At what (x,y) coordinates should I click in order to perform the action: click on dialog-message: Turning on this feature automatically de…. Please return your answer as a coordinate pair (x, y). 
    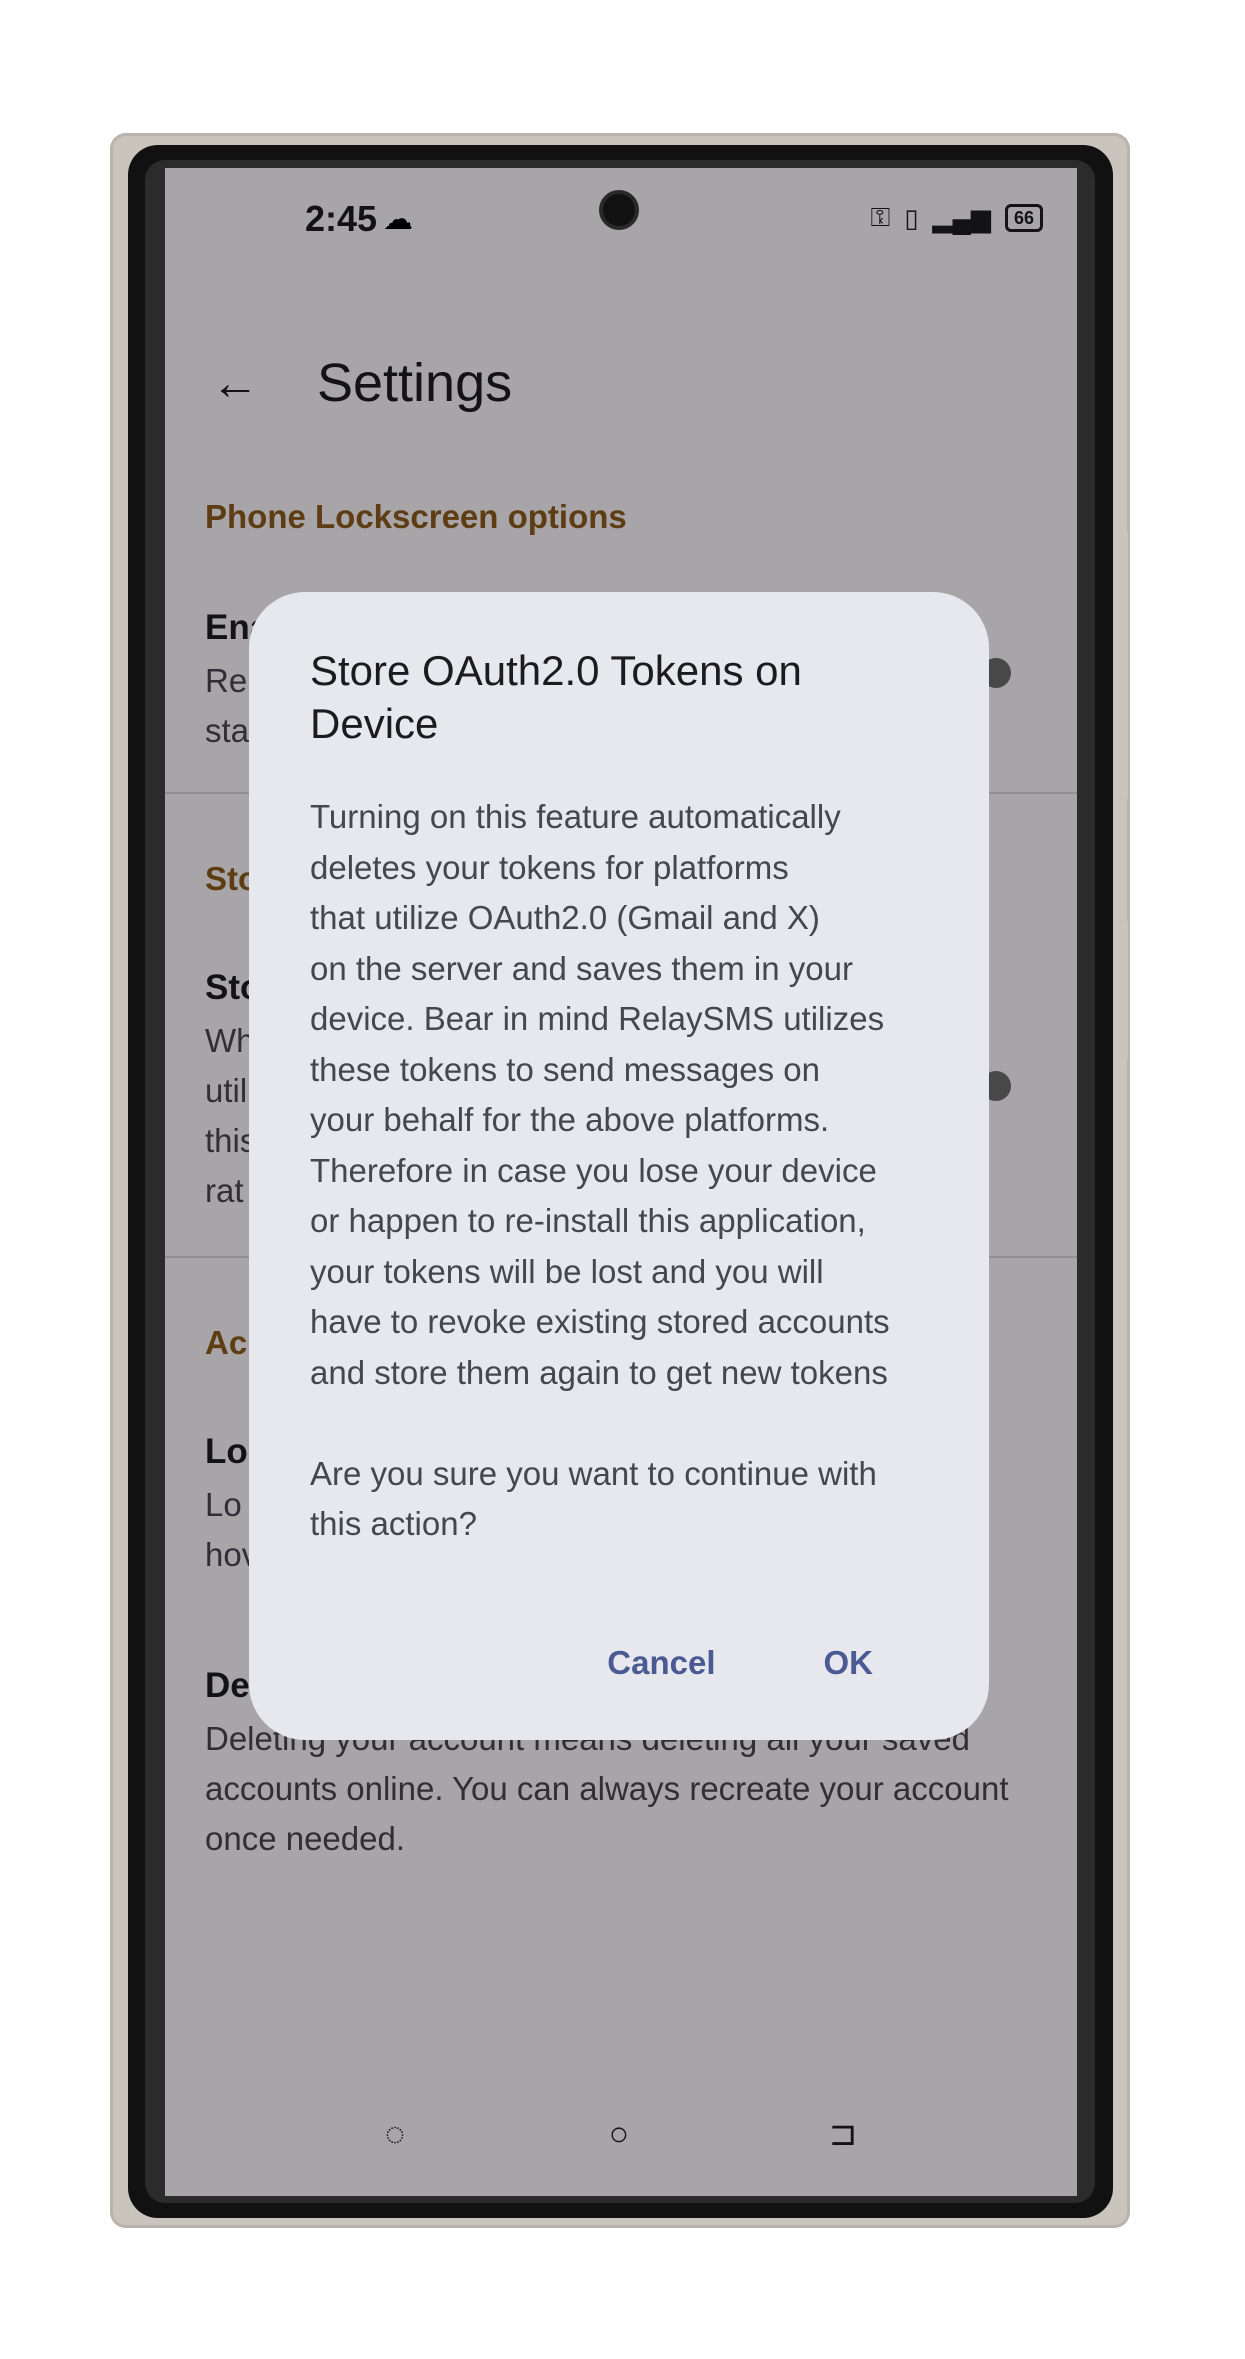
    Looking at the image, I should click on (600, 1170).